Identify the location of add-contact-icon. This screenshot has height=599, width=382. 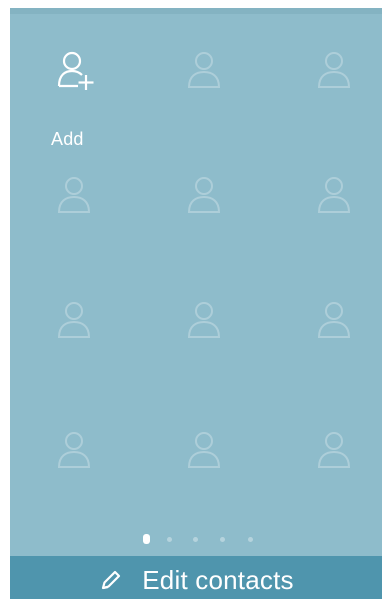
(75, 70).